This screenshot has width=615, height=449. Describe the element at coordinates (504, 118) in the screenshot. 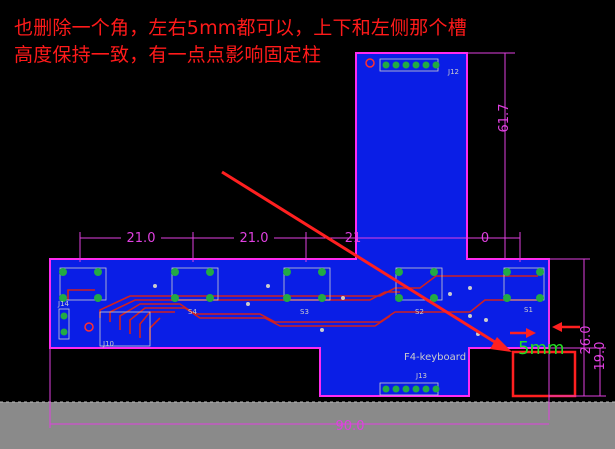

I see `dim-right-tall: 61.7` at that location.